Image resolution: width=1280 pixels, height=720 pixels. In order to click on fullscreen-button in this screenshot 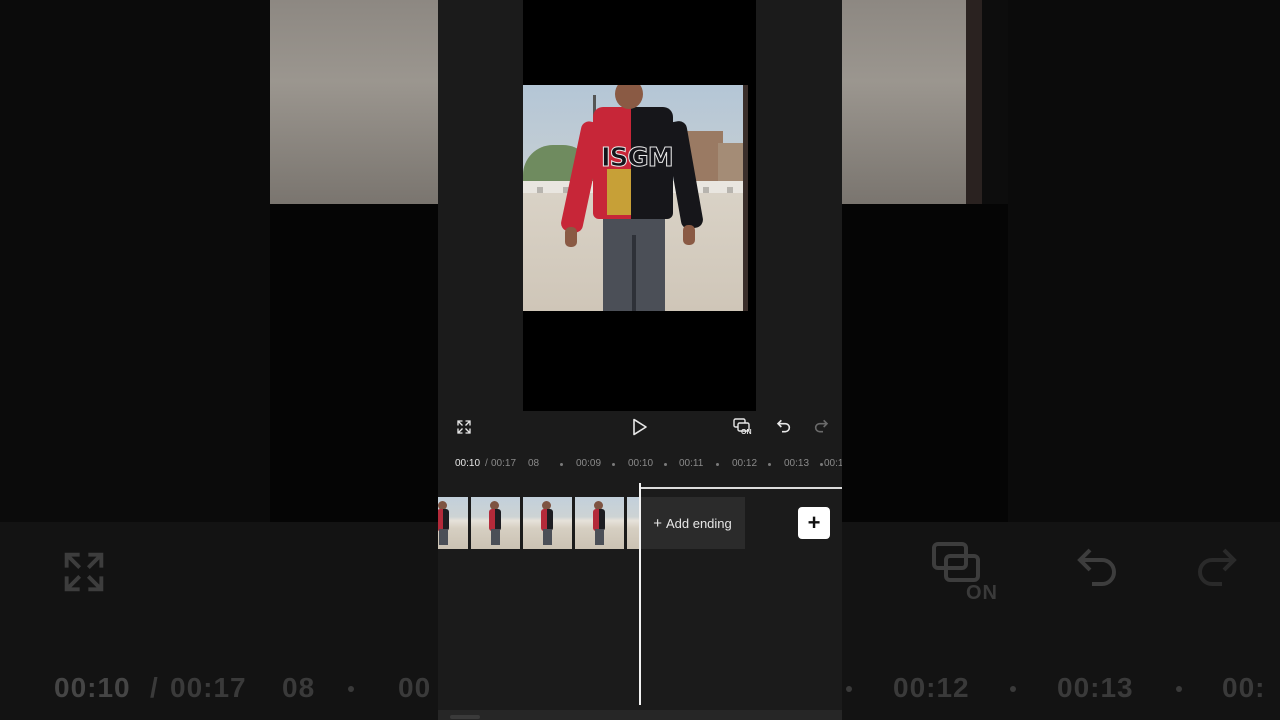, I will do `click(464, 427)`.